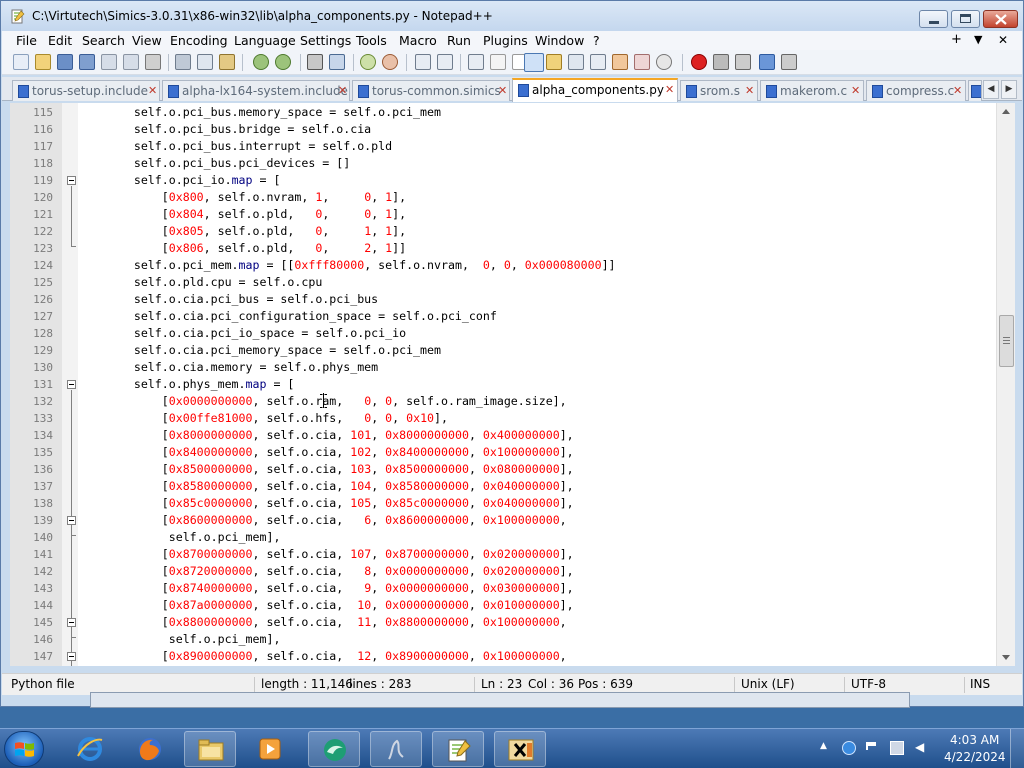 This screenshot has height=768, width=1024. I want to click on maximize-button, so click(965, 19).